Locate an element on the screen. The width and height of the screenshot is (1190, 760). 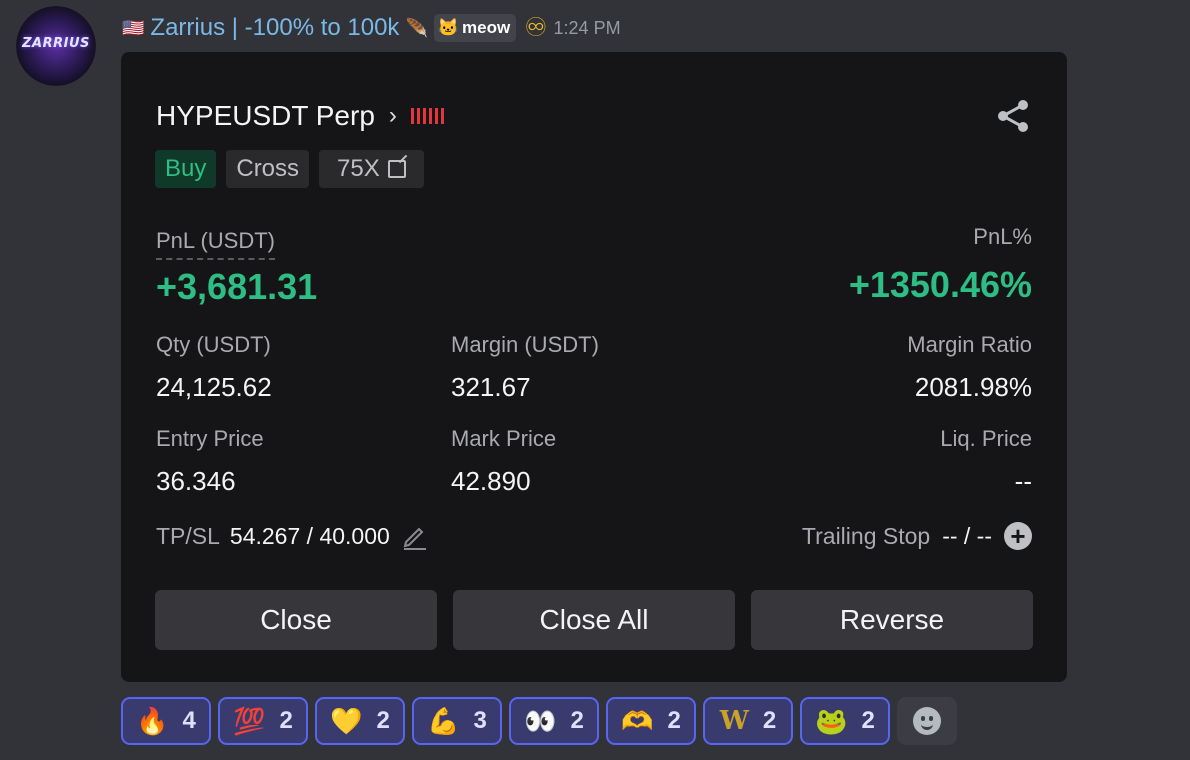
smiley-icon is located at coordinates (927, 721).